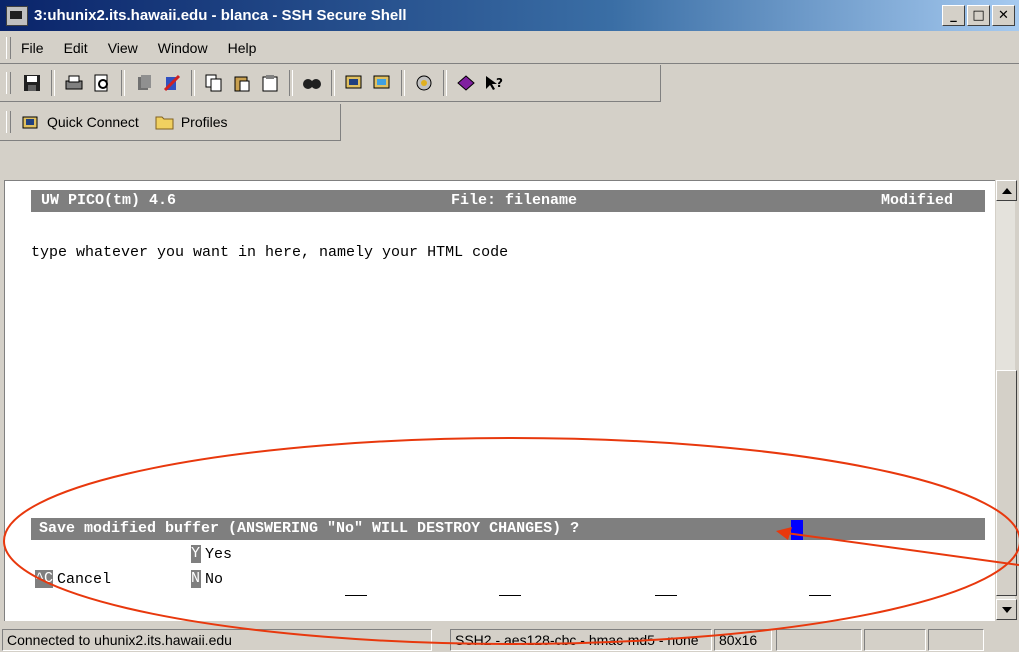  Describe the element at coordinates (242, 83) in the screenshot. I see `paste-icon` at that location.